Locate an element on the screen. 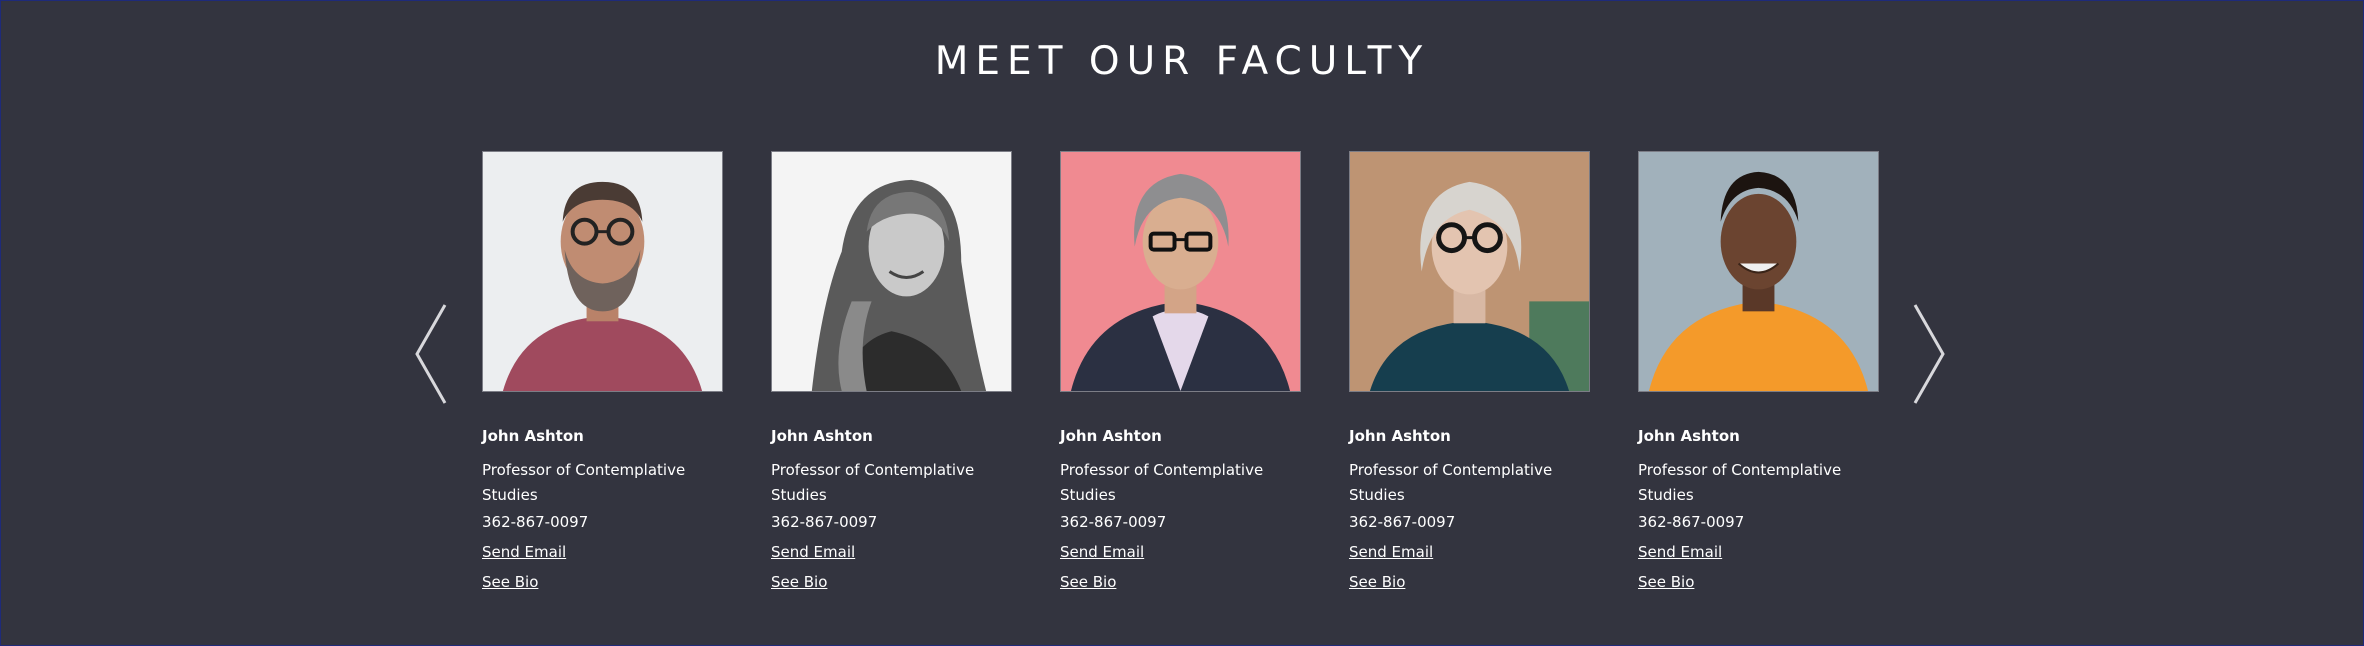  section-title: MEET OUR FACULTY is located at coordinates (1182, 61).